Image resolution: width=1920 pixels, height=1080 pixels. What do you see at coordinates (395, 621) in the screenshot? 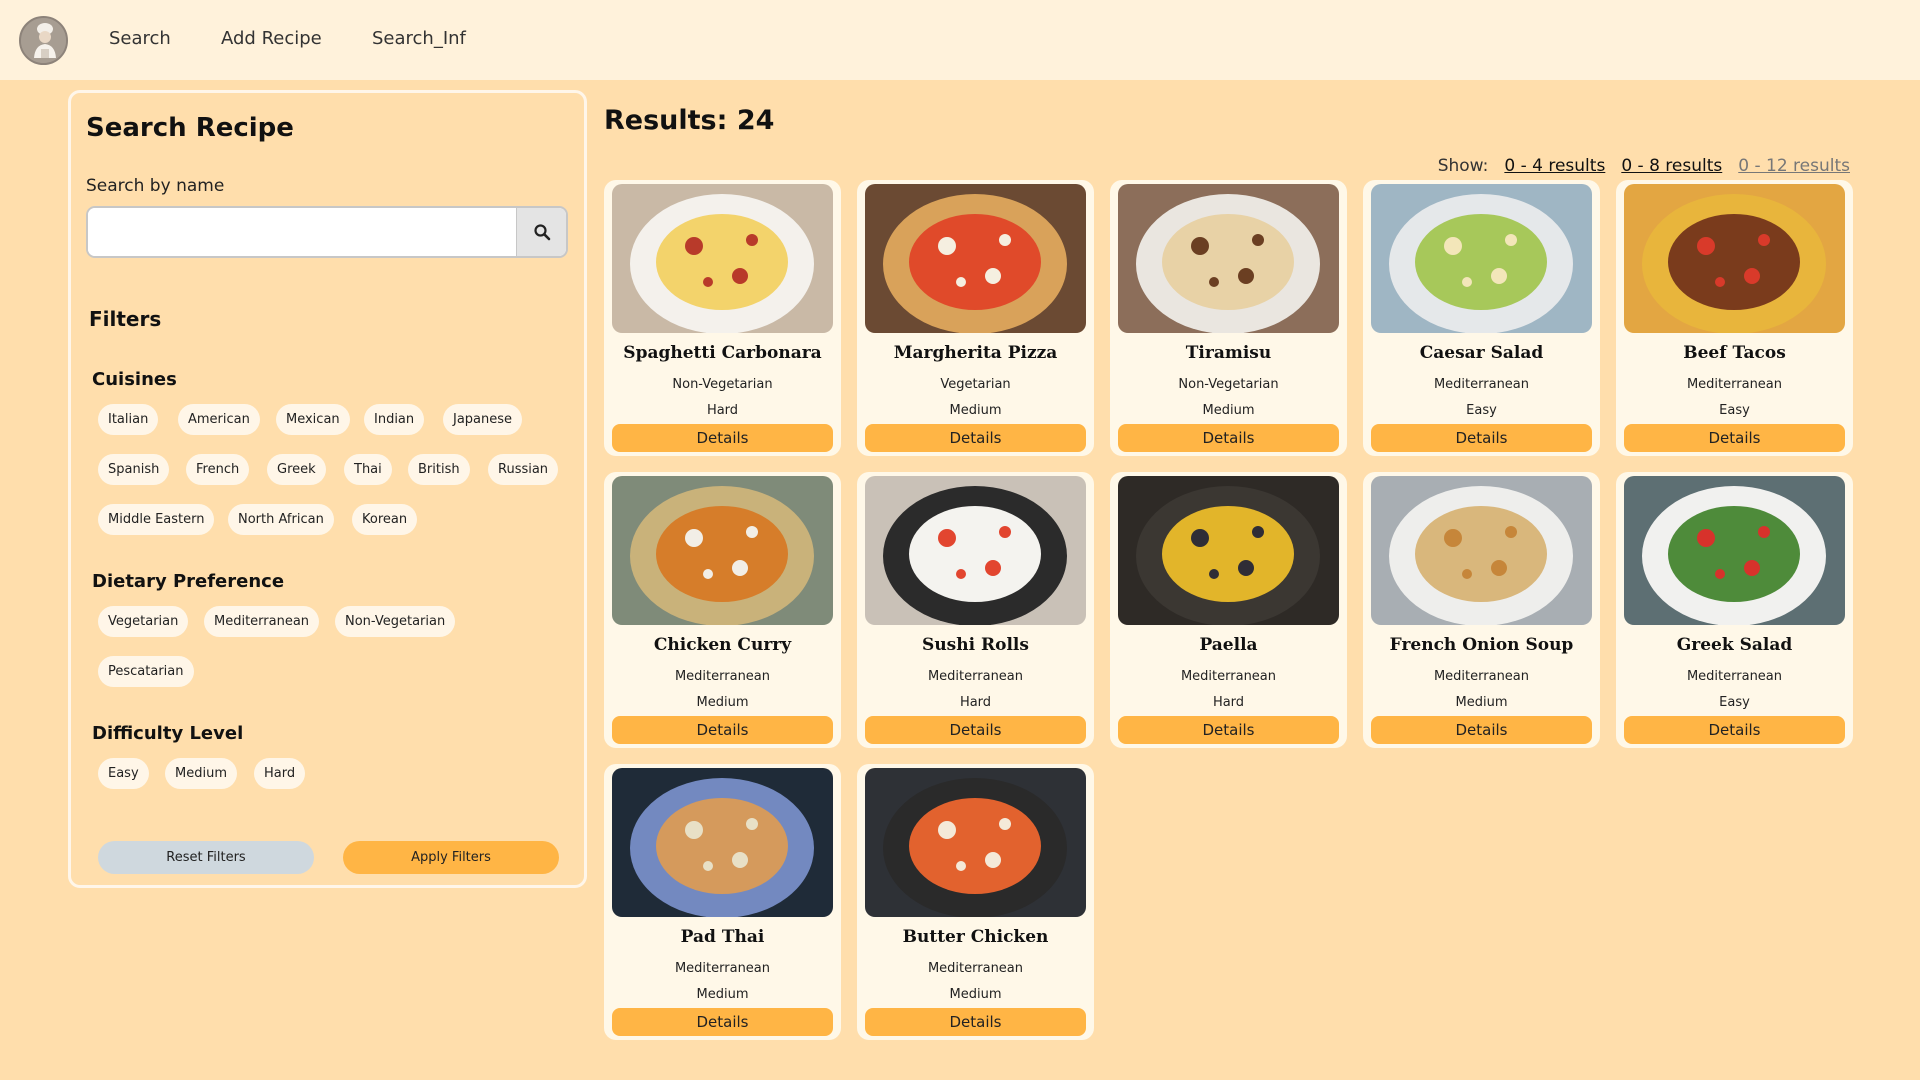
I see `chip-diet-non-vegetarian: Non-Vegetarian` at bounding box center [395, 621].